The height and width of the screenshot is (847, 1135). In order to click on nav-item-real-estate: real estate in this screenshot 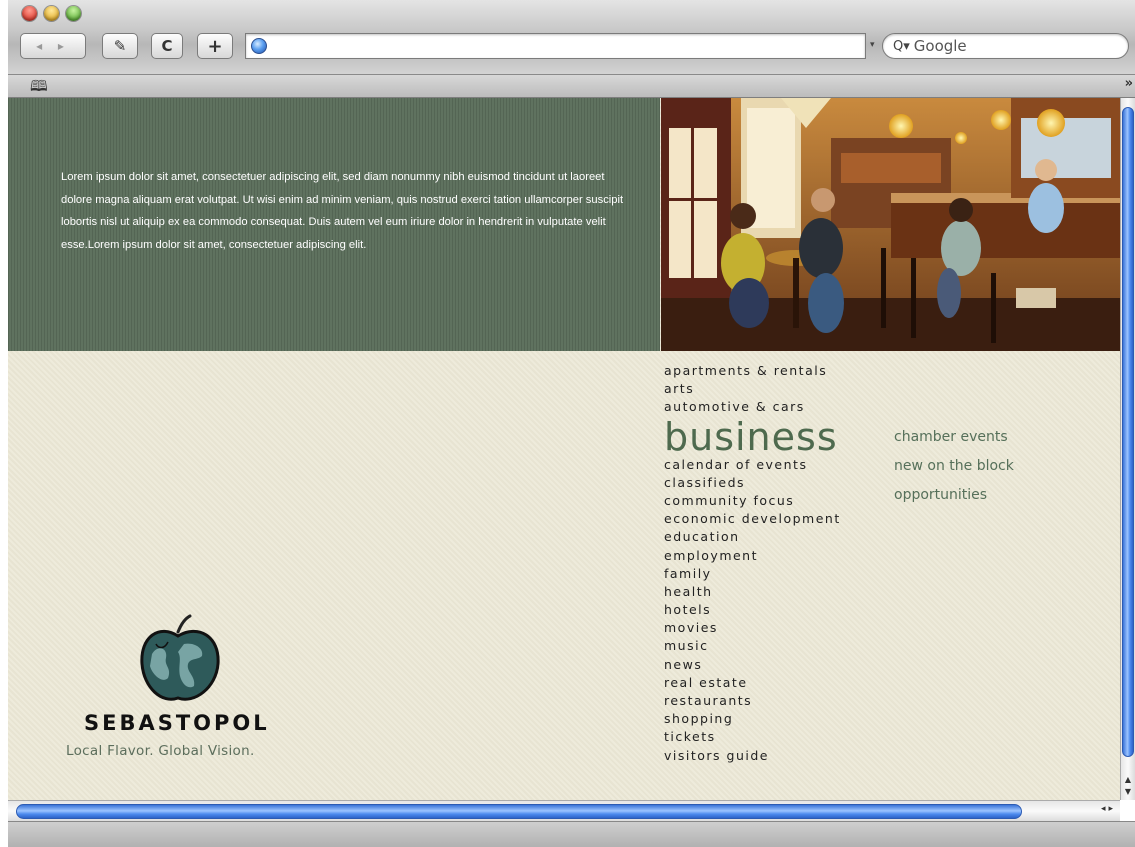, I will do `click(779, 683)`.